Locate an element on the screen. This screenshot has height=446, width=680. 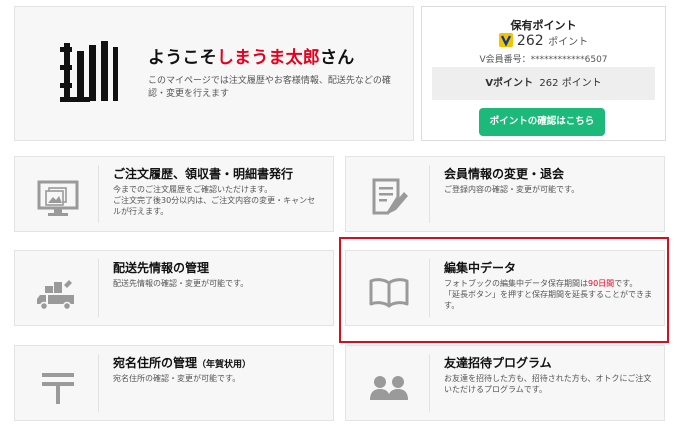
shimauma-logo-icon is located at coordinates (89, 71).